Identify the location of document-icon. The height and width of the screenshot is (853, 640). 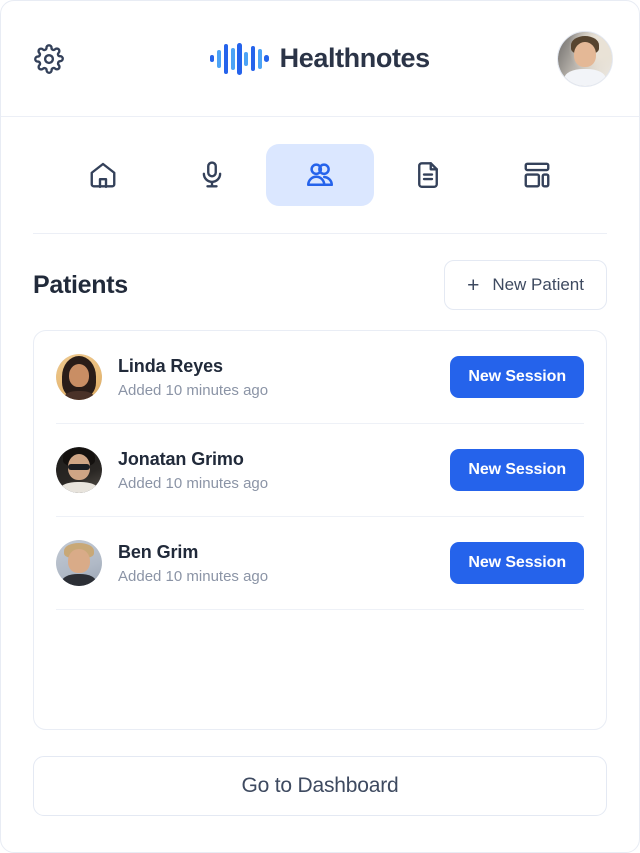
(428, 175).